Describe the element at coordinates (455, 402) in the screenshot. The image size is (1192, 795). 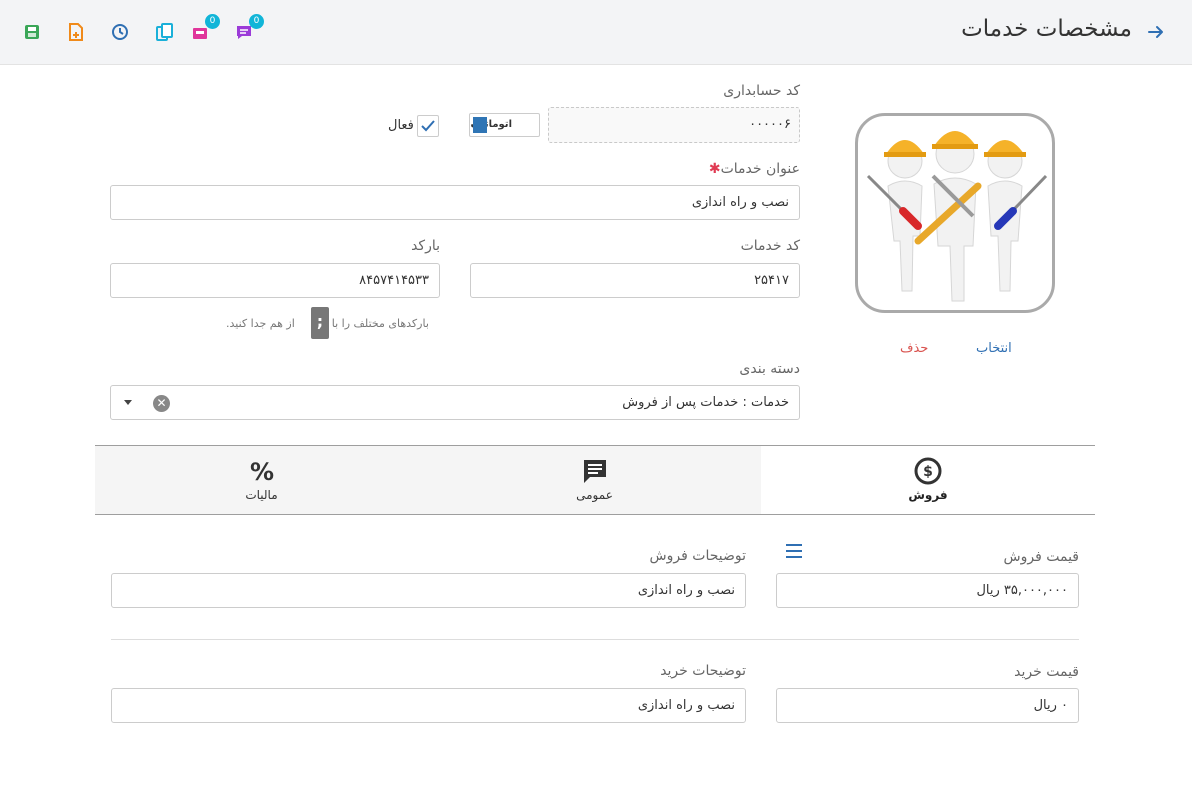
I see `category-select: خدمات : خدمات پس از فروش` at that location.